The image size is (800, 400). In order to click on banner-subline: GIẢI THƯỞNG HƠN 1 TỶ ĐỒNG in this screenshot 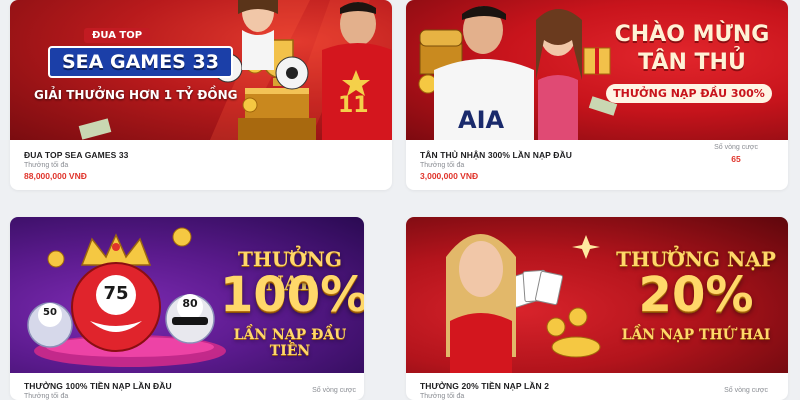, I will do `click(136, 95)`.